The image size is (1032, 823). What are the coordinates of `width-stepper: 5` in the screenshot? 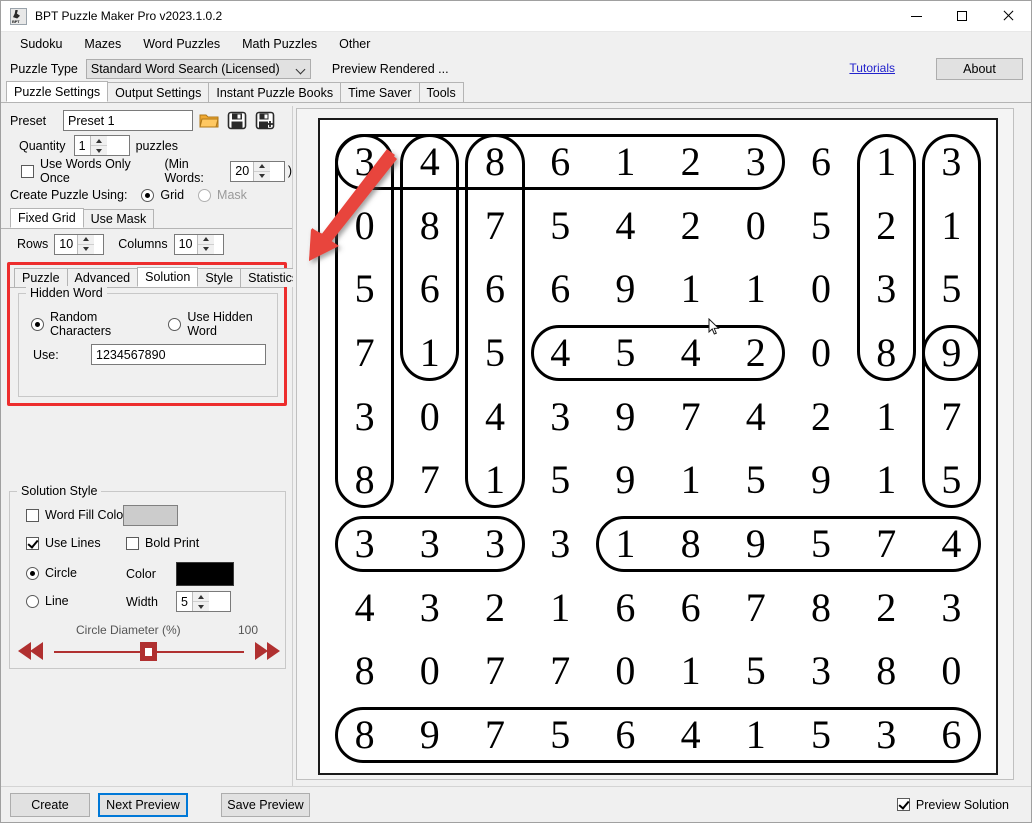 It's located at (203, 601).